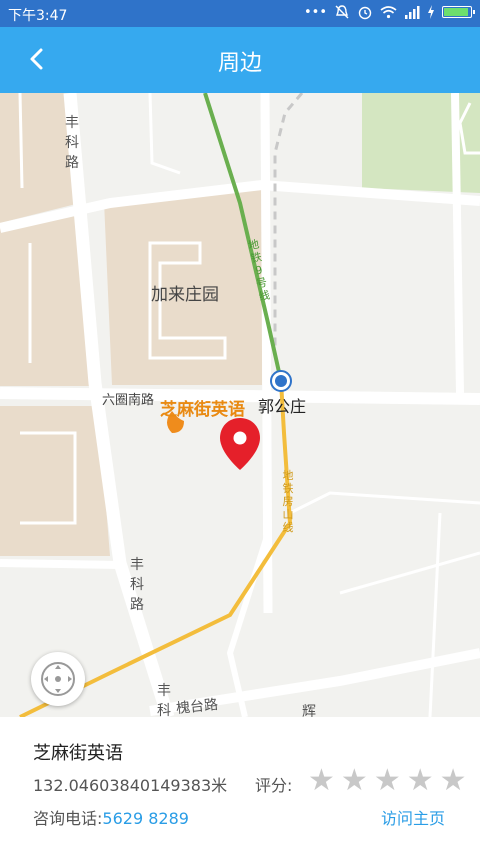 The image size is (480, 850). I want to click on road-label: 六圈南路, so click(128, 400).